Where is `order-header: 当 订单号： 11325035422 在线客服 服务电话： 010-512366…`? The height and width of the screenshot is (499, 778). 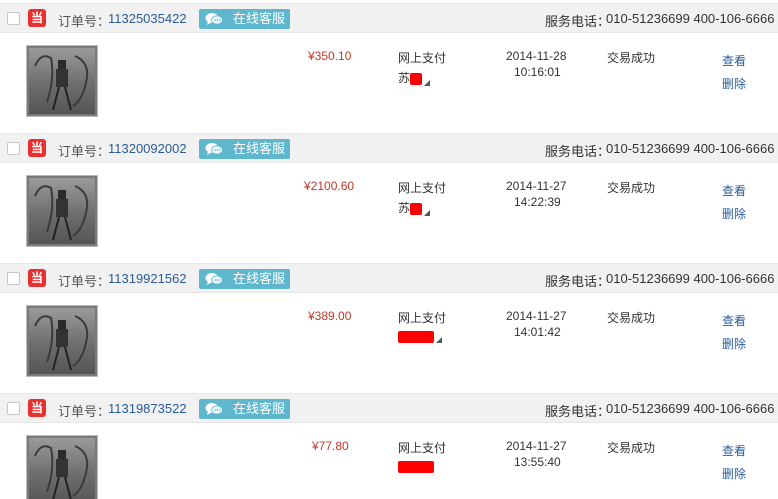
order-header: 当 订单号： 11325035422 在线客服 服务电话： 010-512366… is located at coordinates (389, 18).